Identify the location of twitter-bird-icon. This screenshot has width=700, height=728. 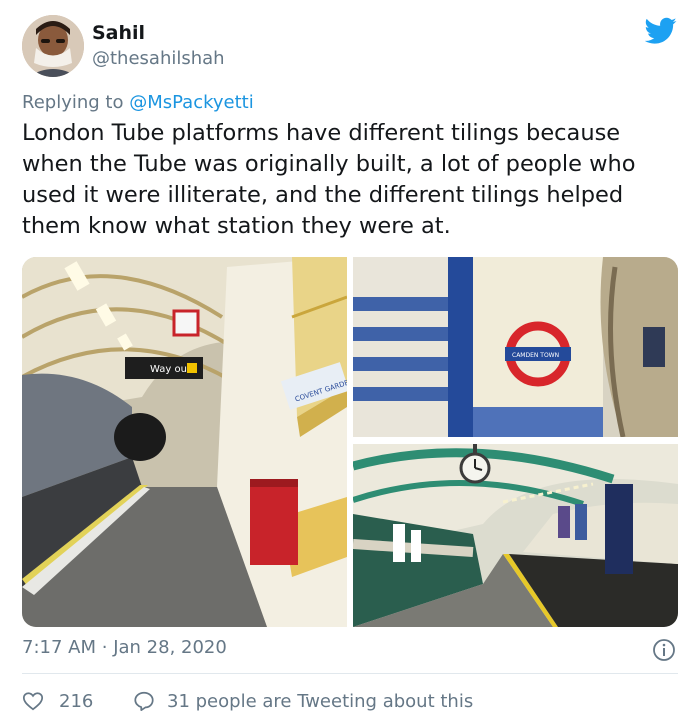
(661, 31).